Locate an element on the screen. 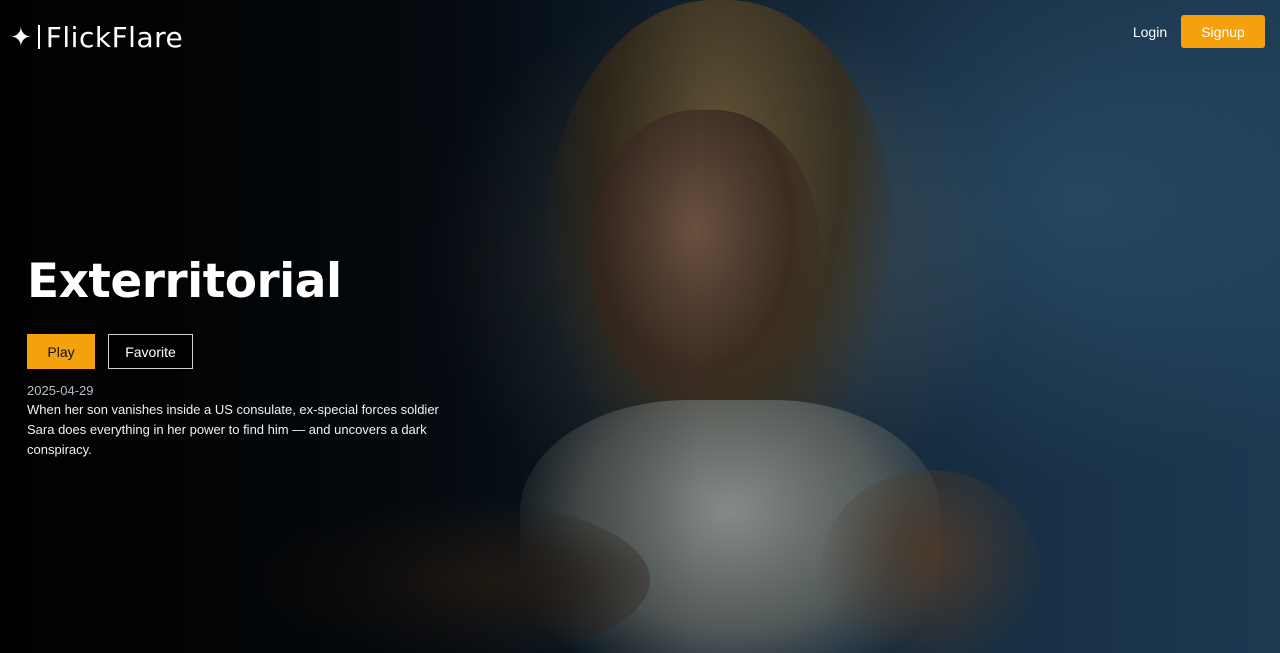 The height and width of the screenshot is (653, 1280). site-logo: ✦ FlickFlare is located at coordinates (96, 37).